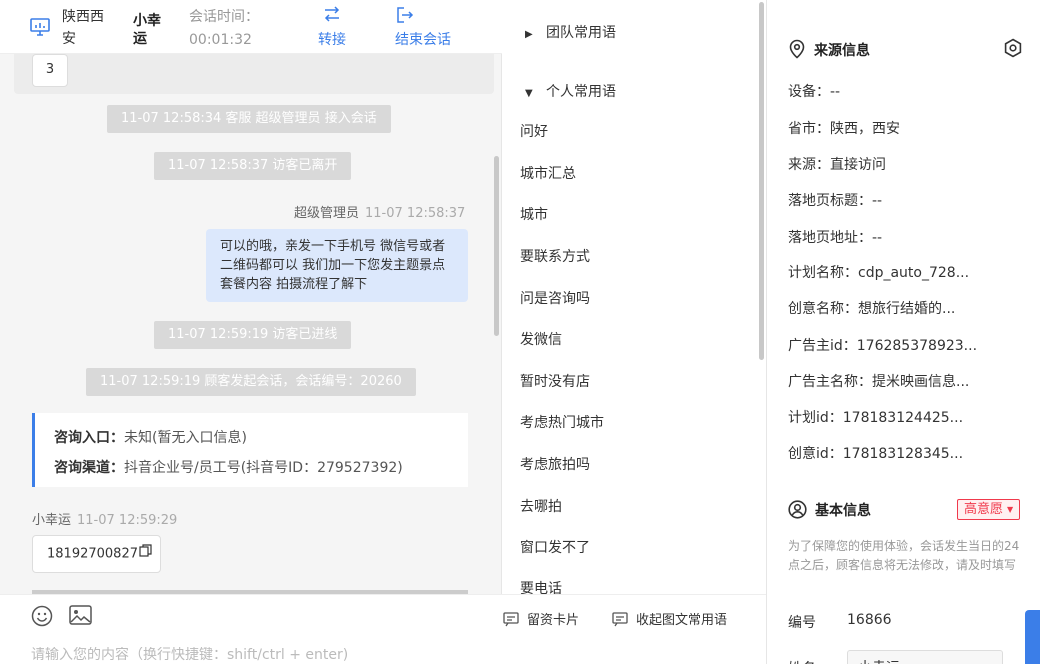  Describe the element at coordinates (541, 586) in the screenshot. I see `phrase-item: 要电话` at that location.